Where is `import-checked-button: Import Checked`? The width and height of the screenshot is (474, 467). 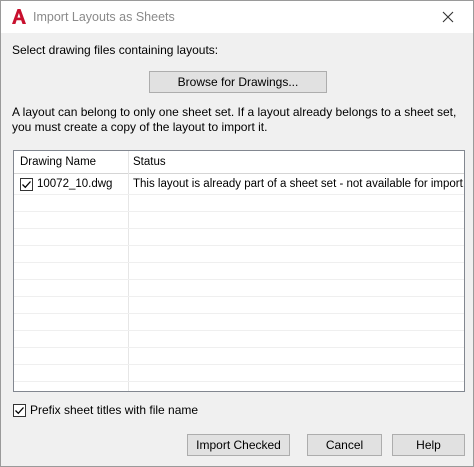 import-checked-button: Import Checked is located at coordinates (238, 445).